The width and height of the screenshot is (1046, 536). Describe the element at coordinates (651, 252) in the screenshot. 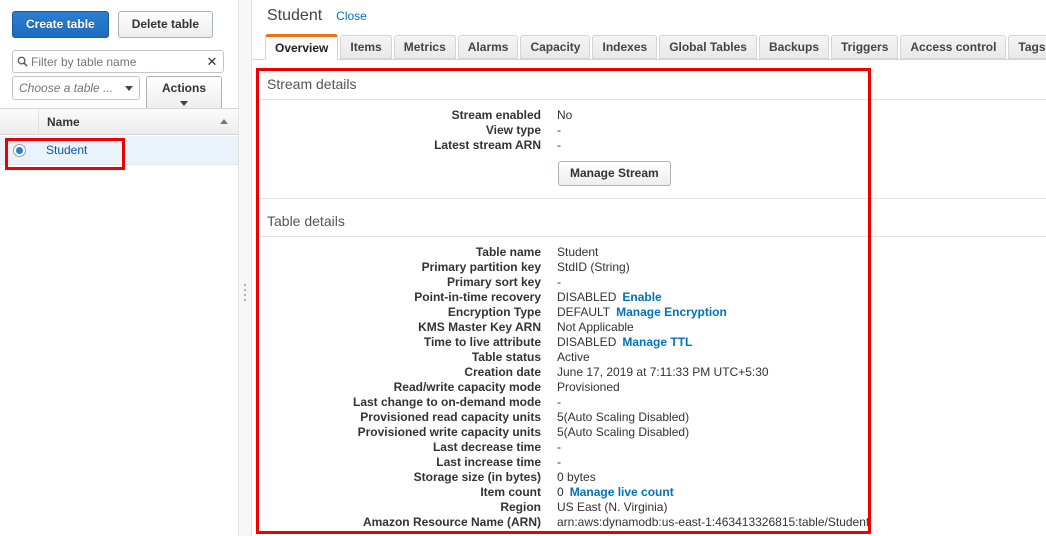

I see `detail-row: Table name Student` at that location.